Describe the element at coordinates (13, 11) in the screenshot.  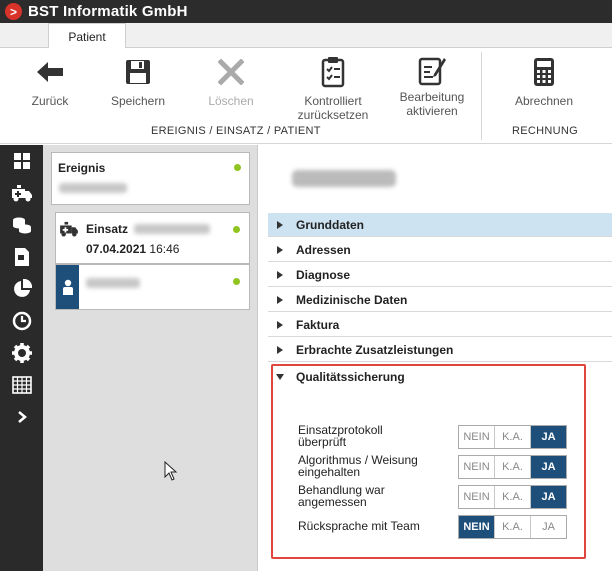
I see `app-logo-icon: >` at that location.